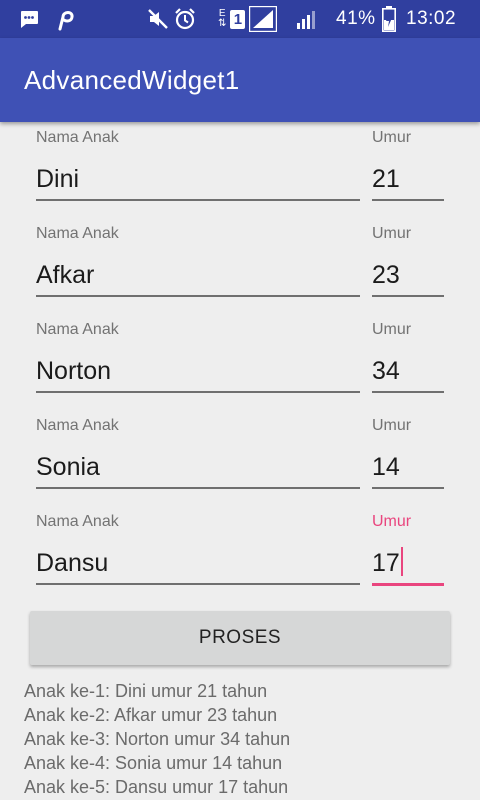 The image size is (480, 800). Describe the element at coordinates (431, 18) in the screenshot. I see `status-time: 13:02` at that location.